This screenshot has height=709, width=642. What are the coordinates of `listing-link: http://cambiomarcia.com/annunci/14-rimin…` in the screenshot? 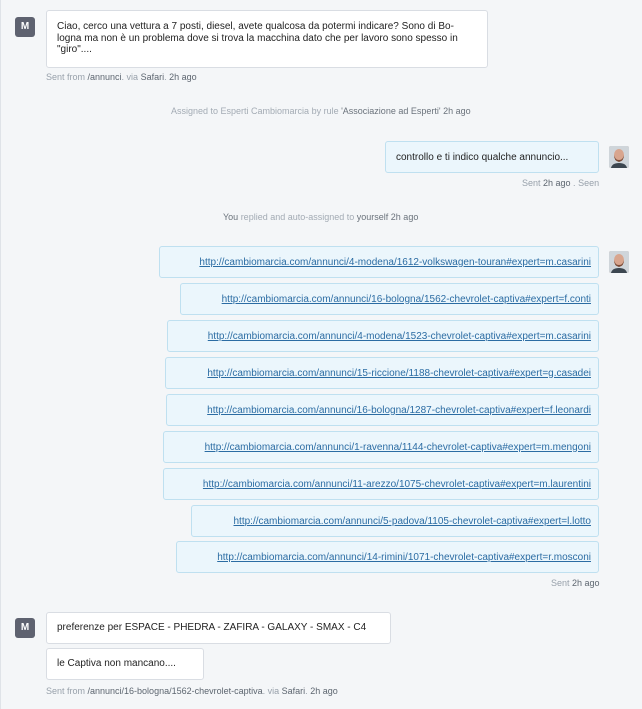 It's located at (404, 557).